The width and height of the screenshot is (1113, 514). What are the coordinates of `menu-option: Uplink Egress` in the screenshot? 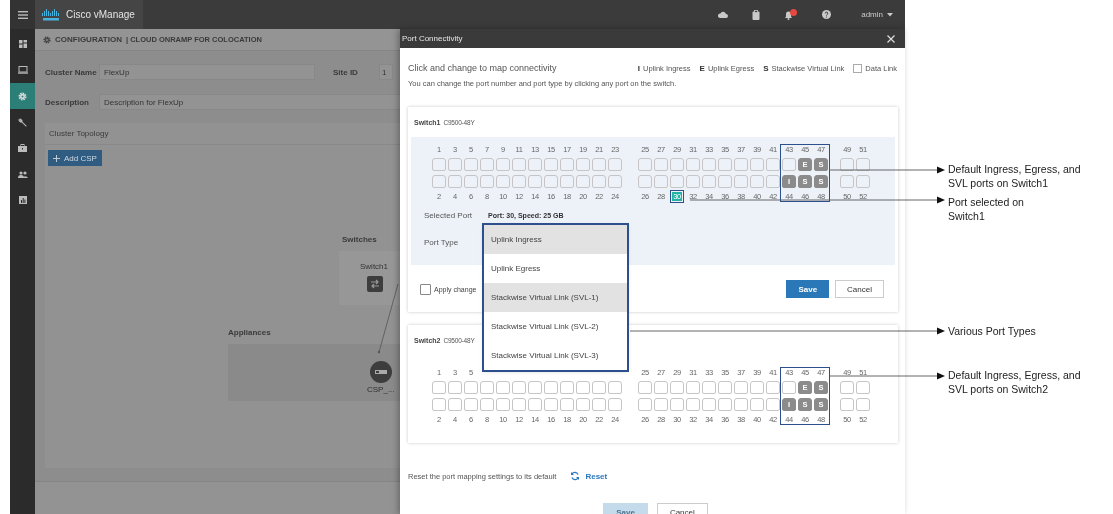 It's located at (555, 268).